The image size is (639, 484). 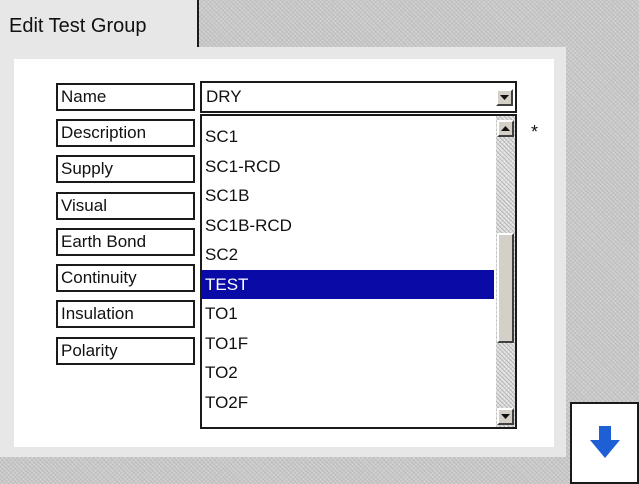 I want to click on next-button, so click(x=604, y=443).